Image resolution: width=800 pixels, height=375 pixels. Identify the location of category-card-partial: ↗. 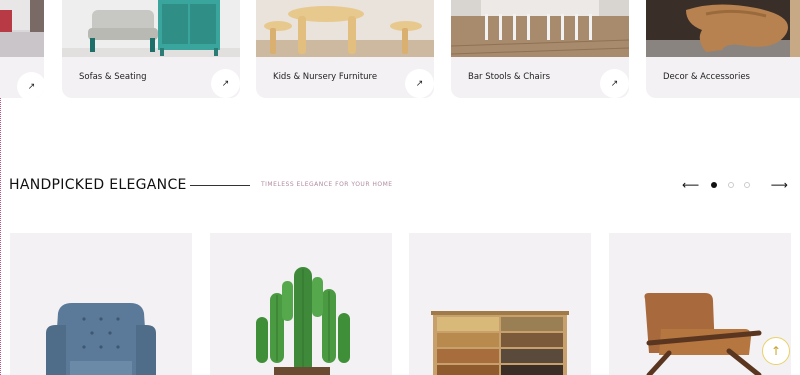
(22, 49).